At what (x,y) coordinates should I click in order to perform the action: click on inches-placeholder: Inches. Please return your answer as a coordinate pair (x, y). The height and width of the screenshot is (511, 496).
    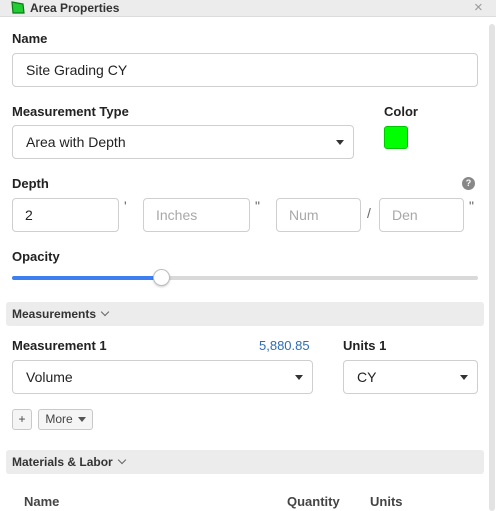
    Looking at the image, I should click on (177, 215).